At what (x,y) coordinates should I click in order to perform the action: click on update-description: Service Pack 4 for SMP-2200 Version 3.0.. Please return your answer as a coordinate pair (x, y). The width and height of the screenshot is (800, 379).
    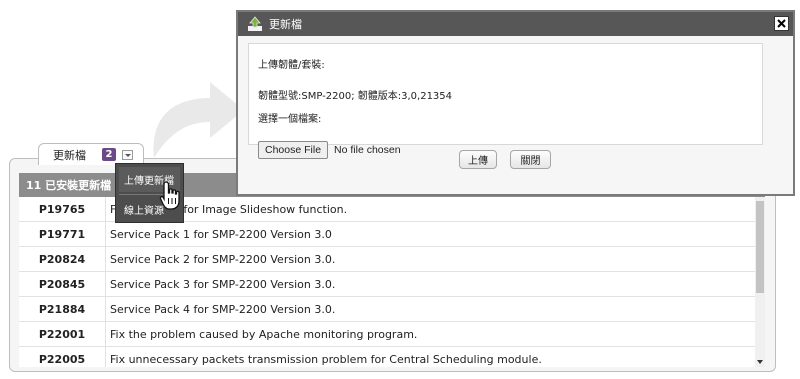
    Looking at the image, I should click on (430, 309).